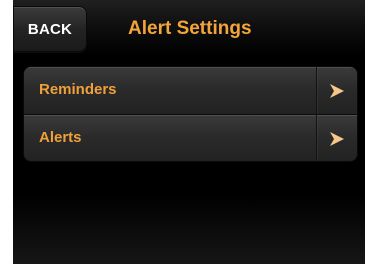 The height and width of the screenshot is (270, 370). I want to click on list-item-label: Reminders, so click(78, 89).